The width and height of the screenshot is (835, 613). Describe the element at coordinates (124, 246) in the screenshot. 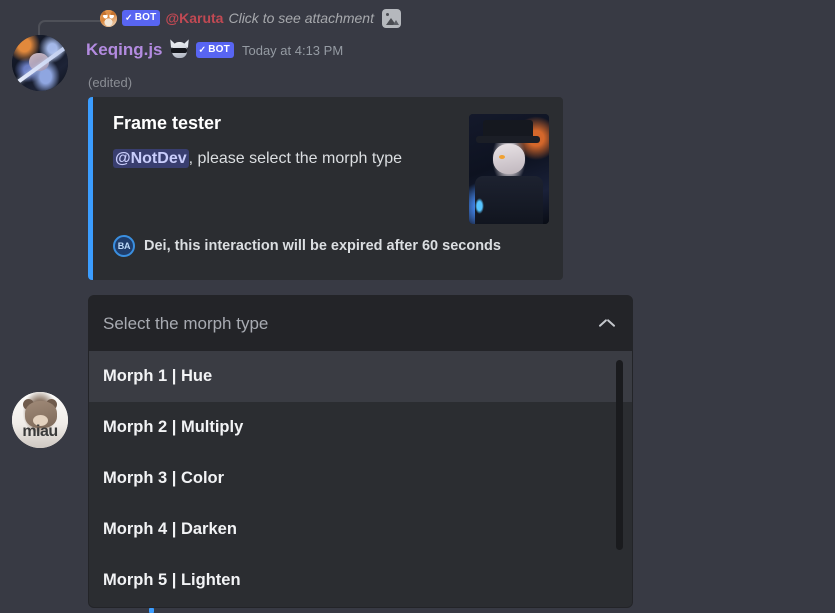

I see `embed-footer-icon: BA` at that location.